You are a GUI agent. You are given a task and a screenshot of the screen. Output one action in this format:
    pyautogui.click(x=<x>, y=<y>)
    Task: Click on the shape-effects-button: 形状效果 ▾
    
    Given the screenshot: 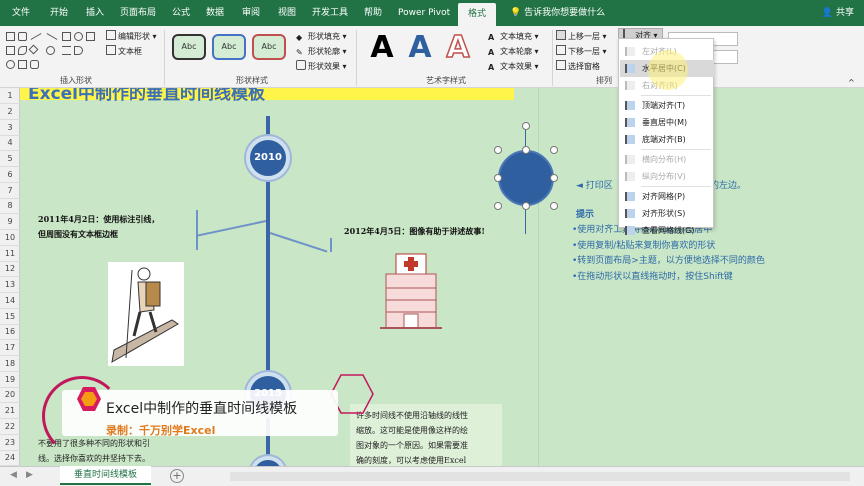 What is the action you would take?
    pyautogui.click(x=321, y=67)
    